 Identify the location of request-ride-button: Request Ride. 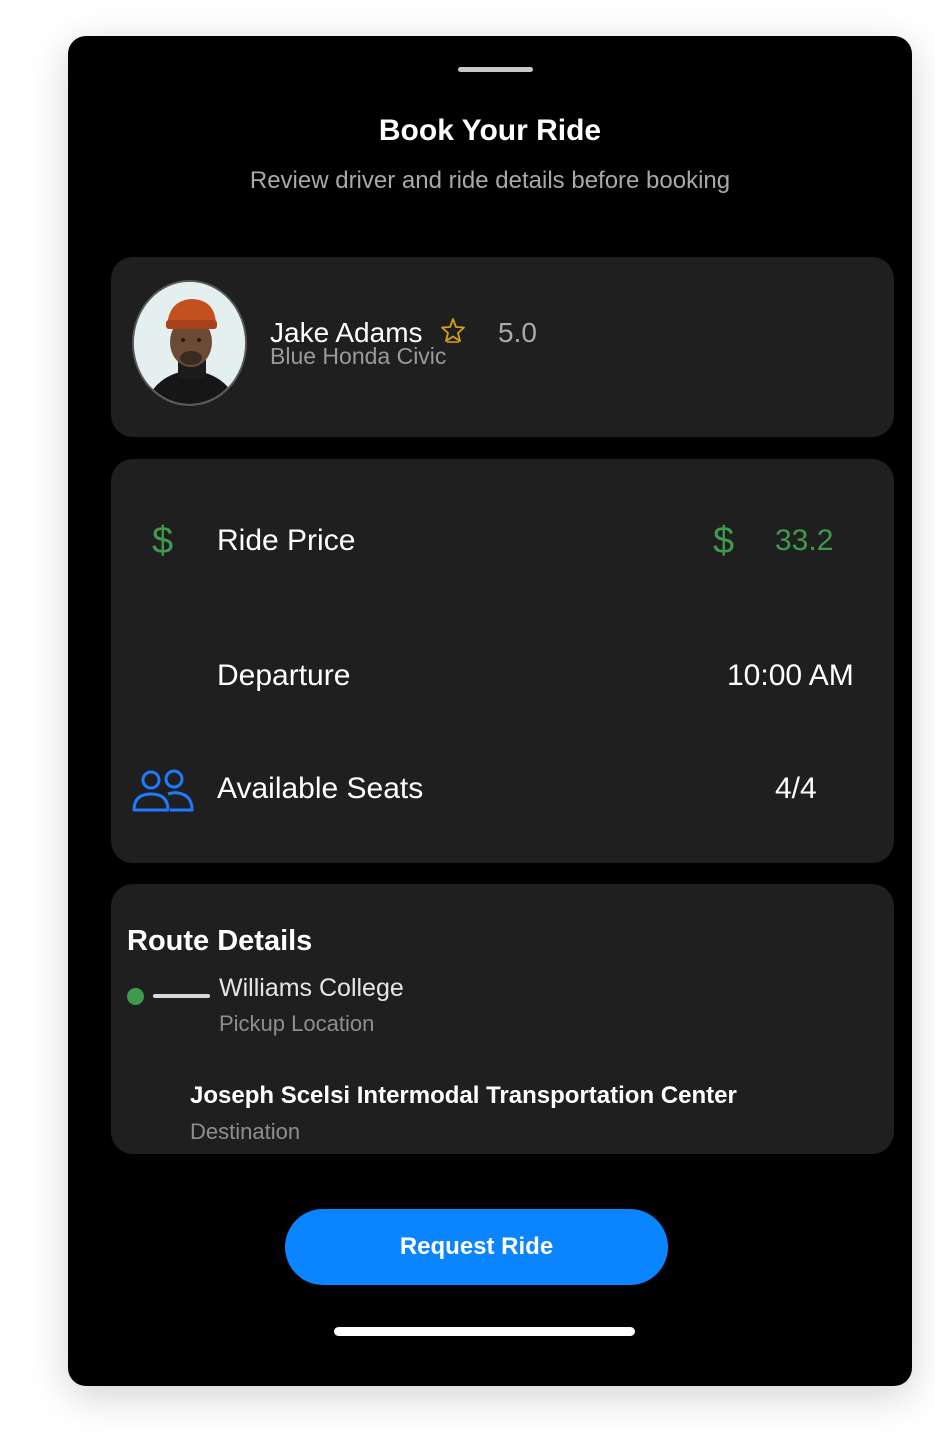
(476, 1247).